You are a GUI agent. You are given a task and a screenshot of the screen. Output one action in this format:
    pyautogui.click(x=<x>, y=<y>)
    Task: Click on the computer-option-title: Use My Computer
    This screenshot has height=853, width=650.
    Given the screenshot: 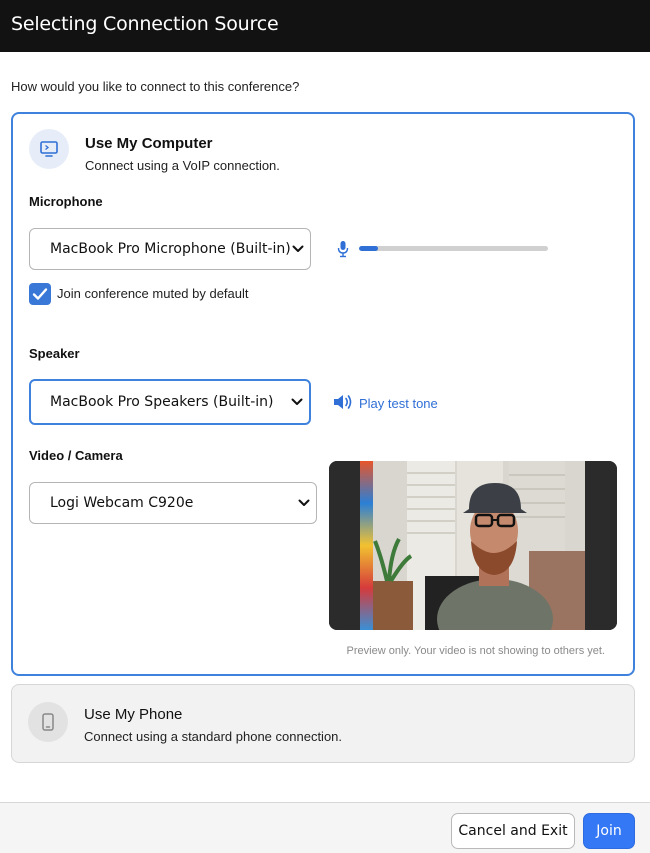 What is the action you would take?
    pyautogui.click(x=149, y=143)
    